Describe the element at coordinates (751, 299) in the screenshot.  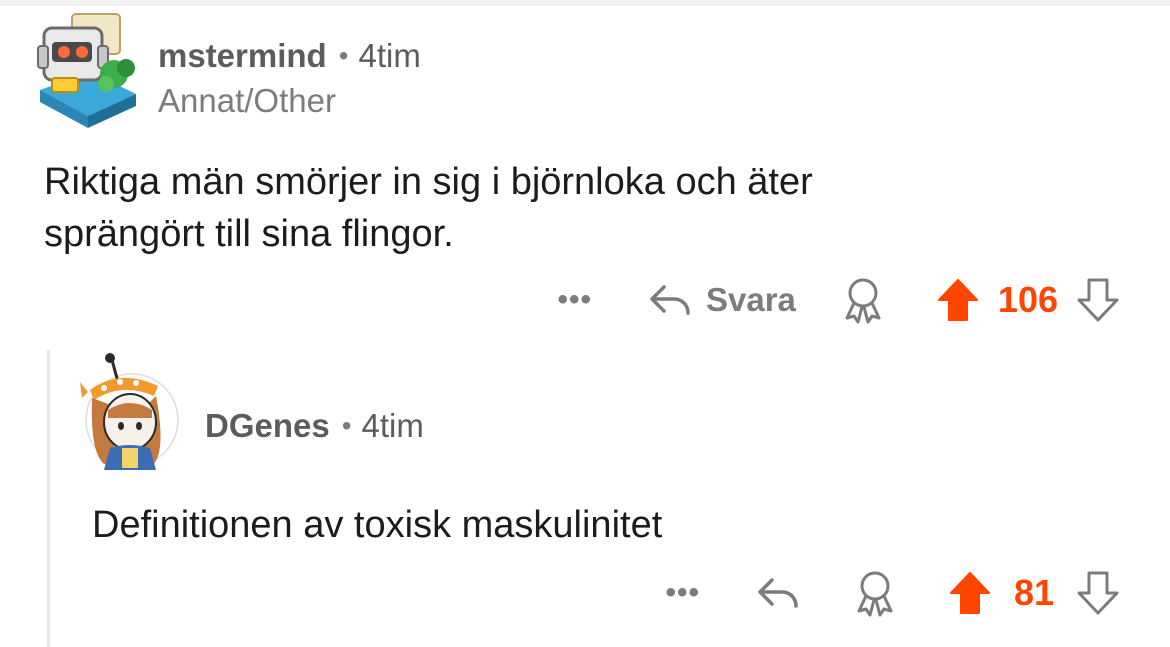
I see `reply-label: Svara` at that location.